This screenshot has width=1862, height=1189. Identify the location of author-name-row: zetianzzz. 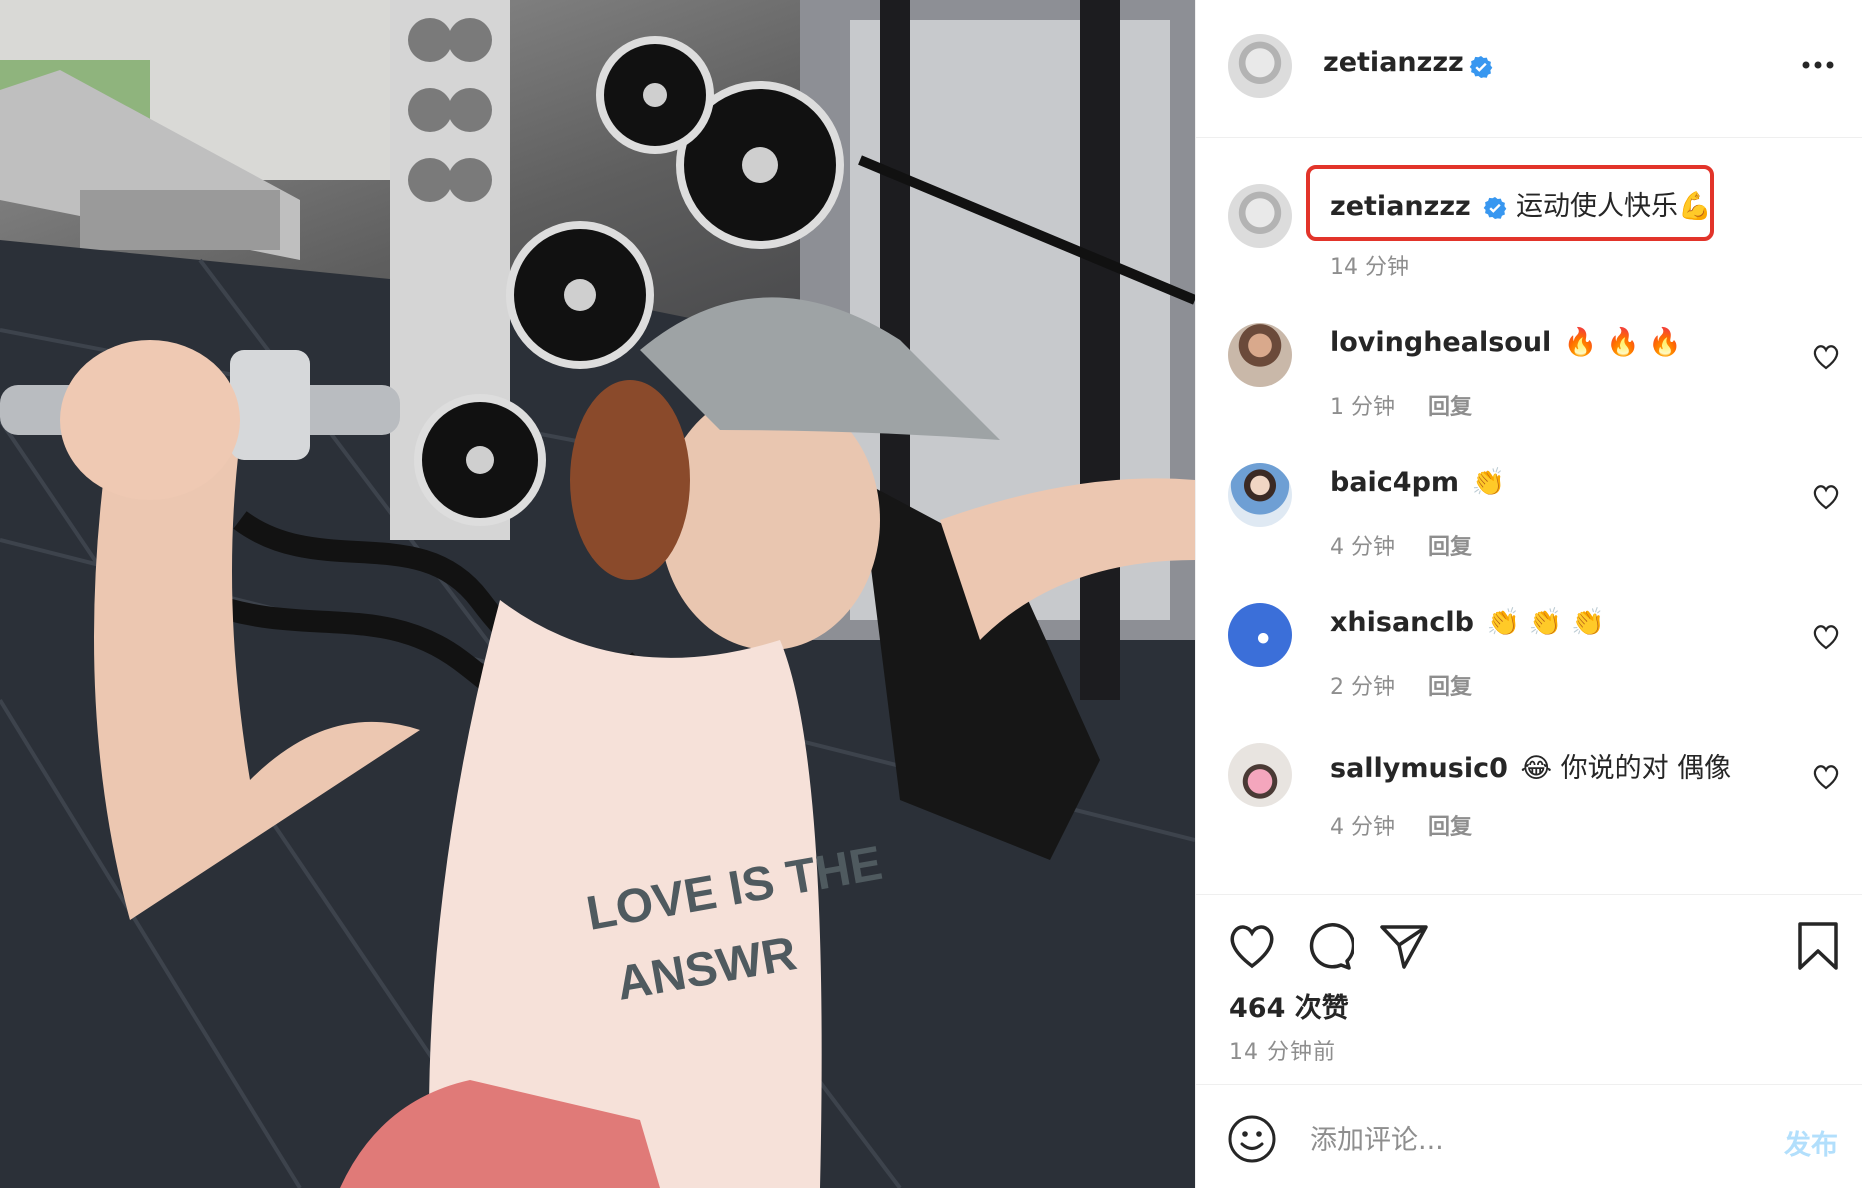
(1408, 63).